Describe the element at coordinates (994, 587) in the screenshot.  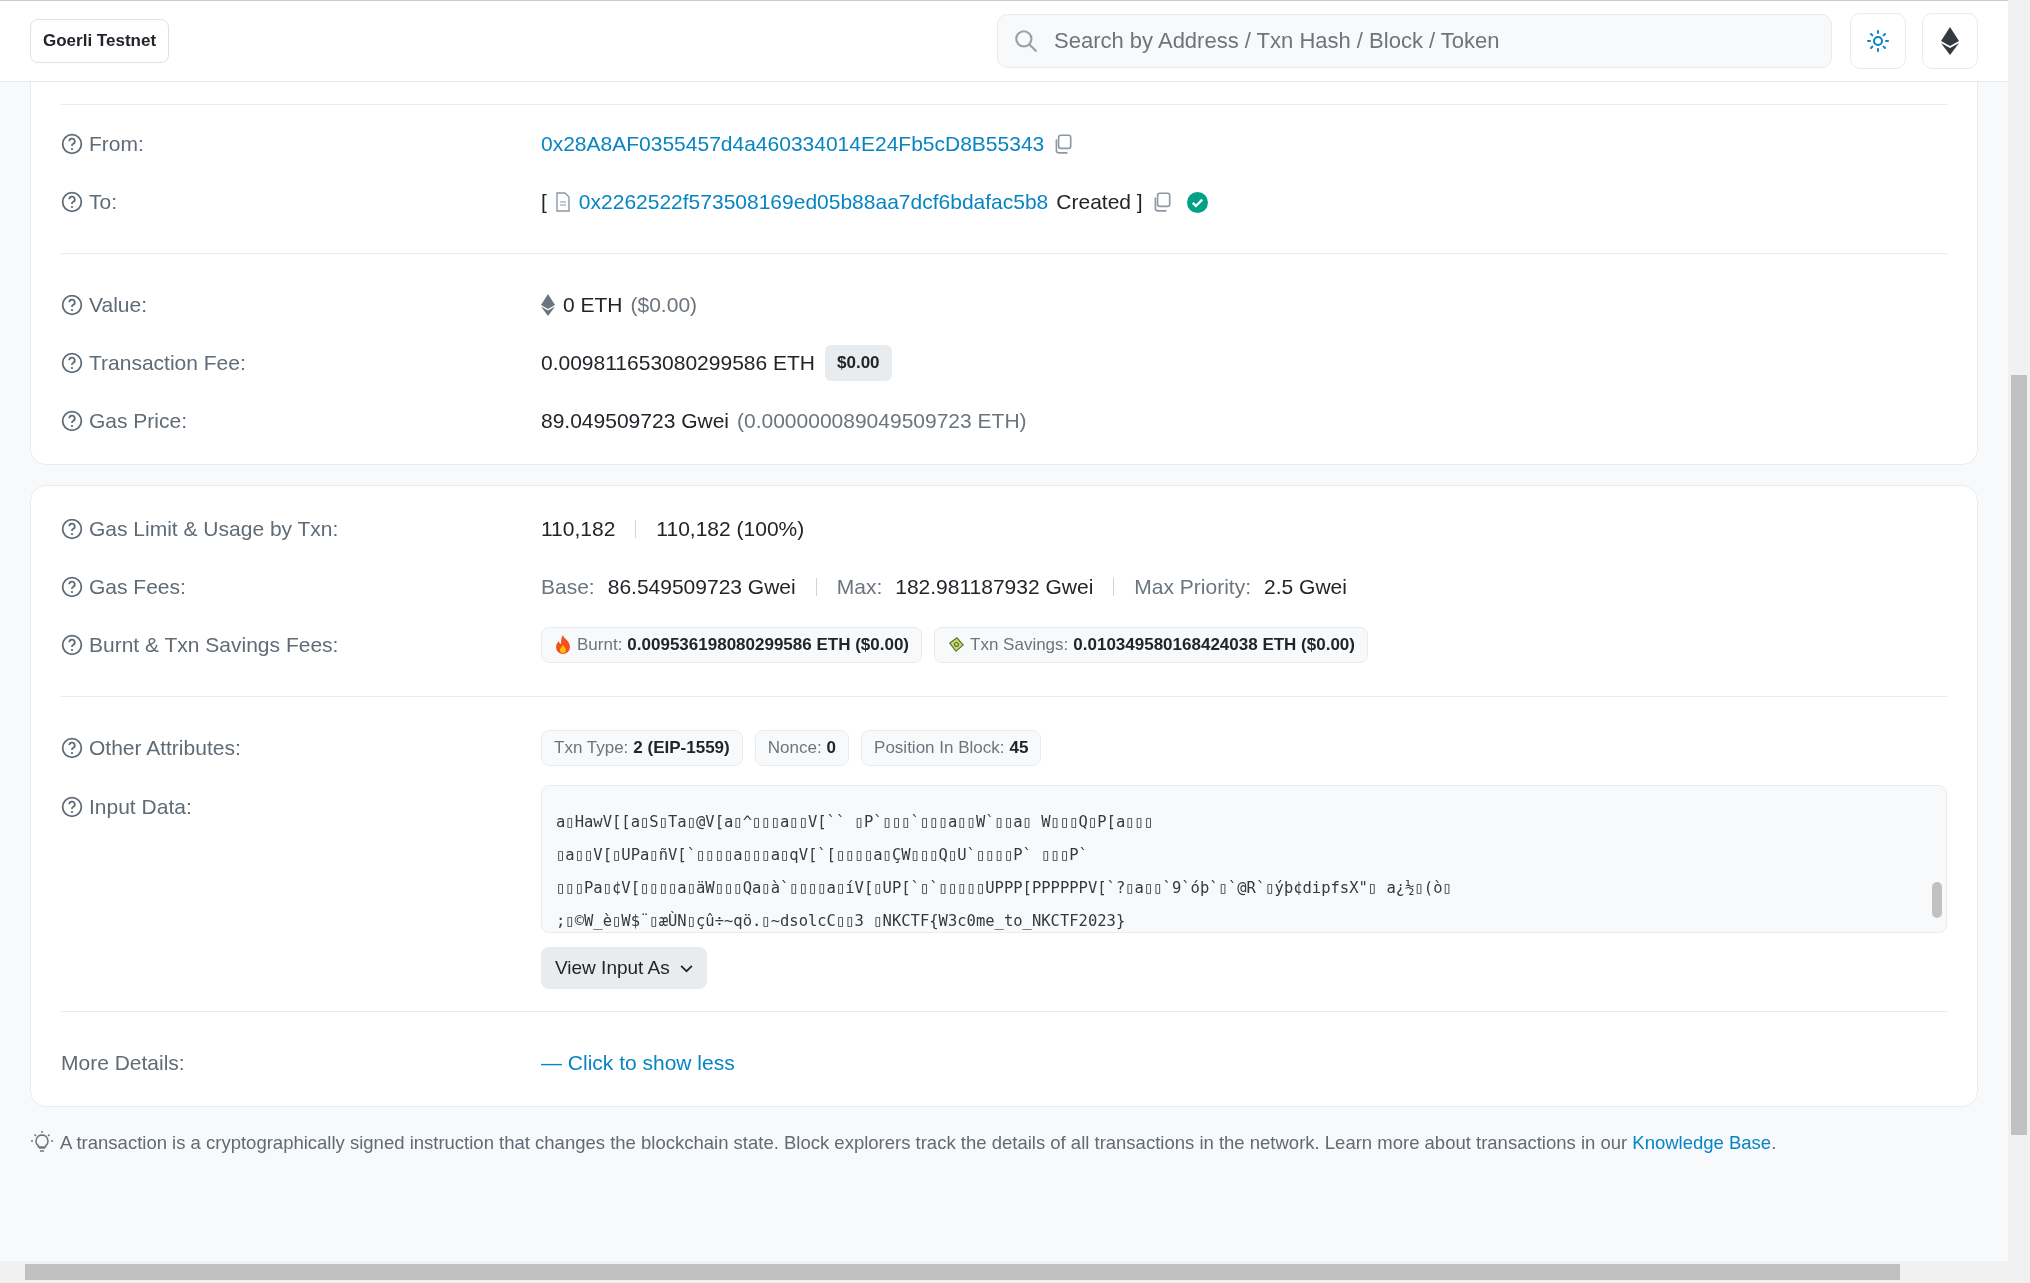
I see `fee-amount: 182.981187932 Gwei` at that location.